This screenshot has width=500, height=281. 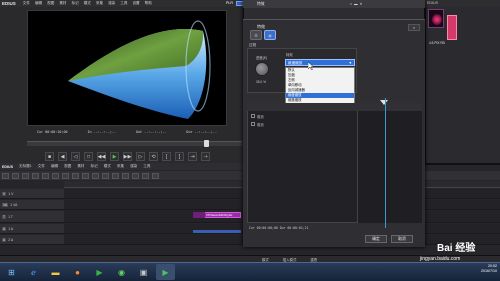 What do you see at coordinates (143, 272) in the screenshot?
I see `media-app-icon: ▣` at bounding box center [143, 272].